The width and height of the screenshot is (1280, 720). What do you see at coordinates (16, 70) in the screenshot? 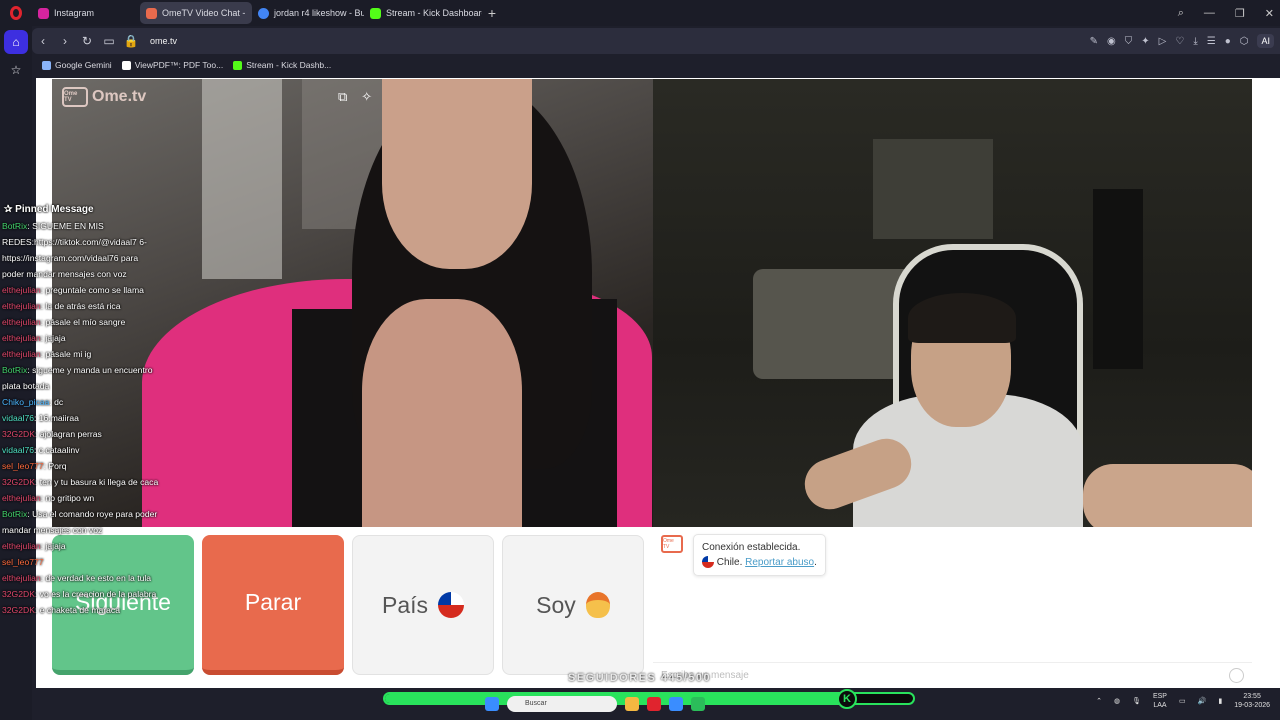
I see `star-icon: ☆` at bounding box center [16, 70].